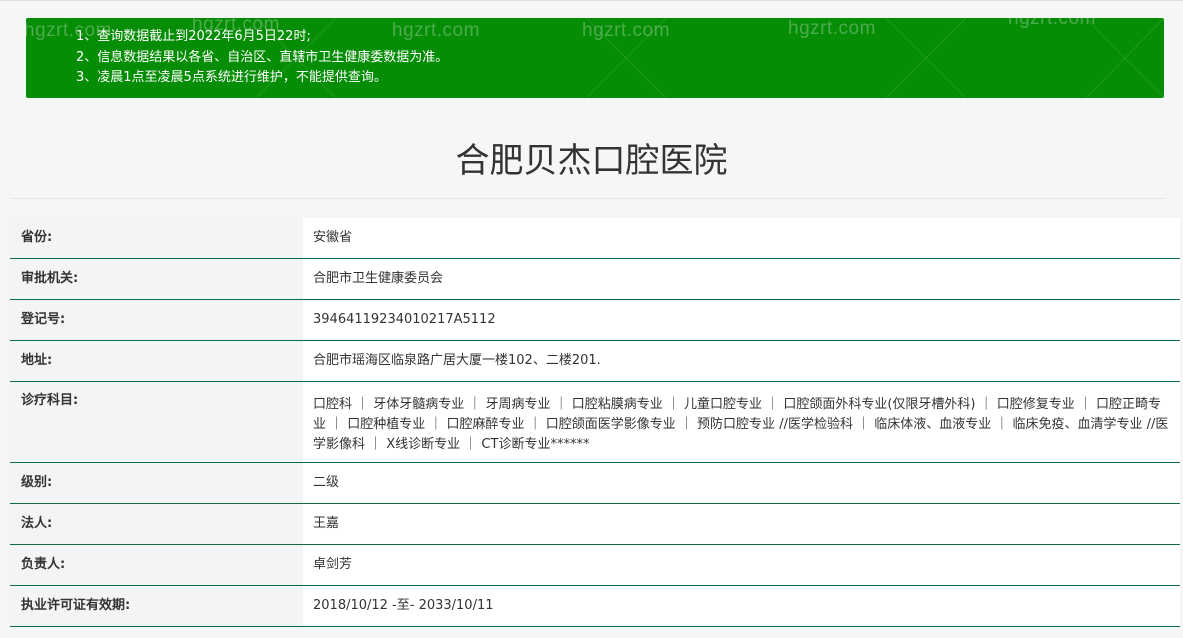 Image resolution: width=1183 pixels, height=638 pixels. Describe the element at coordinates (591, 0) in the screenshot. I see `top-divider` at that location.